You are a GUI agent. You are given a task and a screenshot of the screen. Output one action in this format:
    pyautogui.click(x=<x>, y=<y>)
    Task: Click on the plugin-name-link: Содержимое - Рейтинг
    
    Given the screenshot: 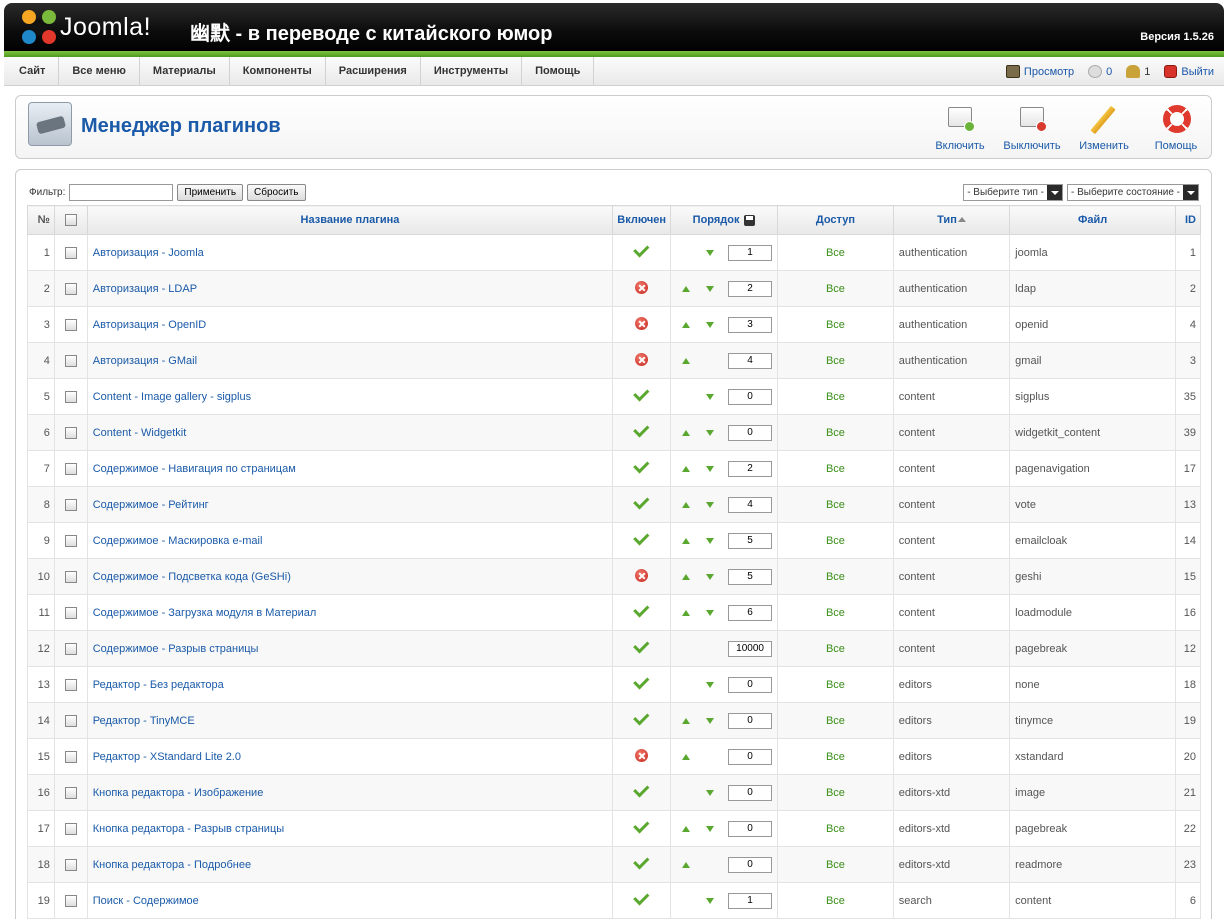 What is the action you would take?
    pyautogui.click(x=151, y=505)
    